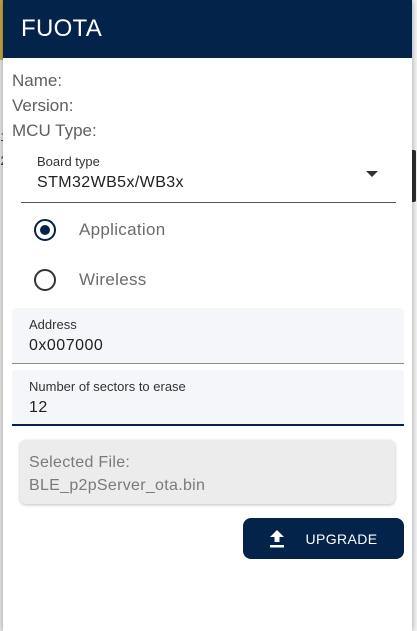  What do you see at coordinates (122, 229) in the screenshot?
I see `radio-application-label: Application` at bounding box center [122, 229].